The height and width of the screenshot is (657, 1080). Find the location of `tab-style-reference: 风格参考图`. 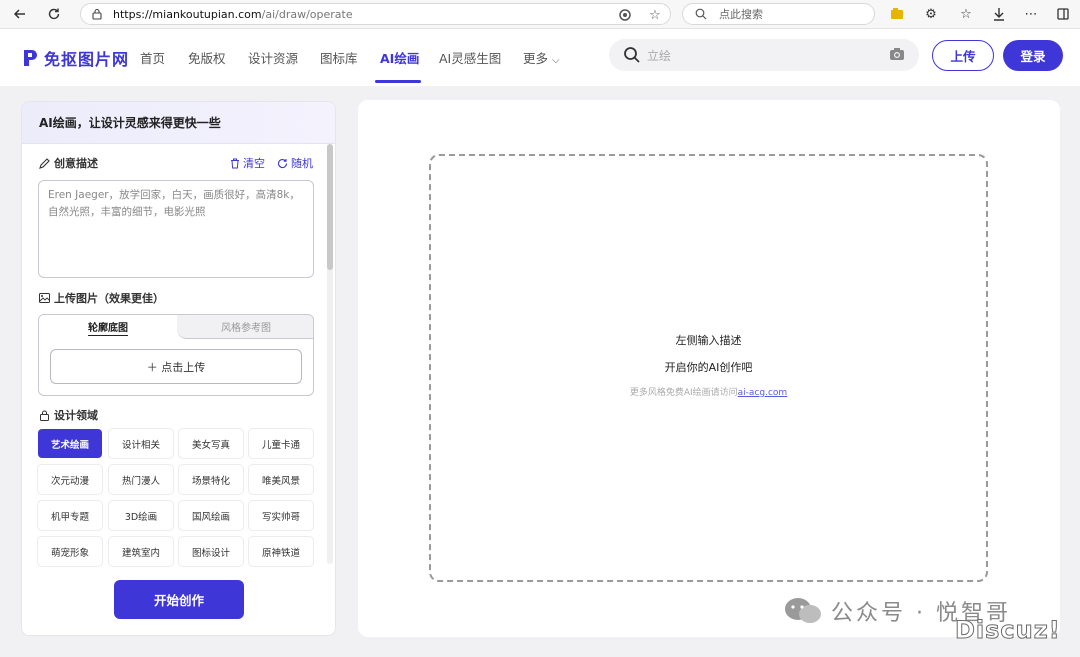

tab-style-reference: 风格参考图 is located at coordinates (245, 327).